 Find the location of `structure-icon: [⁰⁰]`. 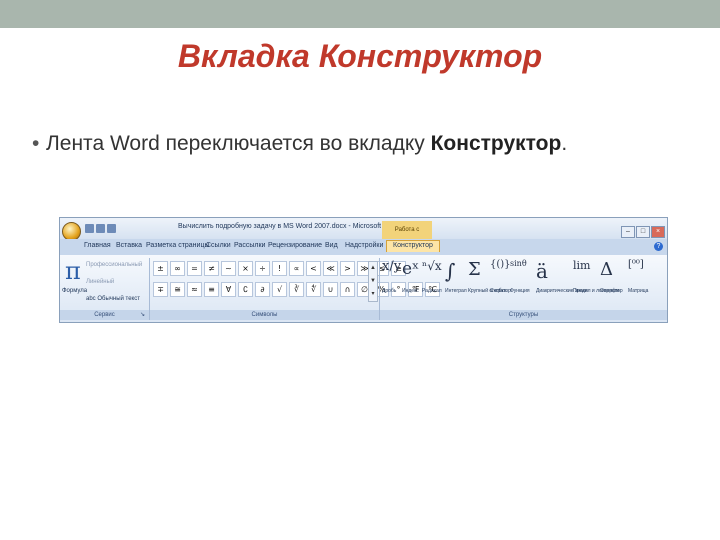

structure-icon: [⁰⁰] is located at coordinates (636, 264).